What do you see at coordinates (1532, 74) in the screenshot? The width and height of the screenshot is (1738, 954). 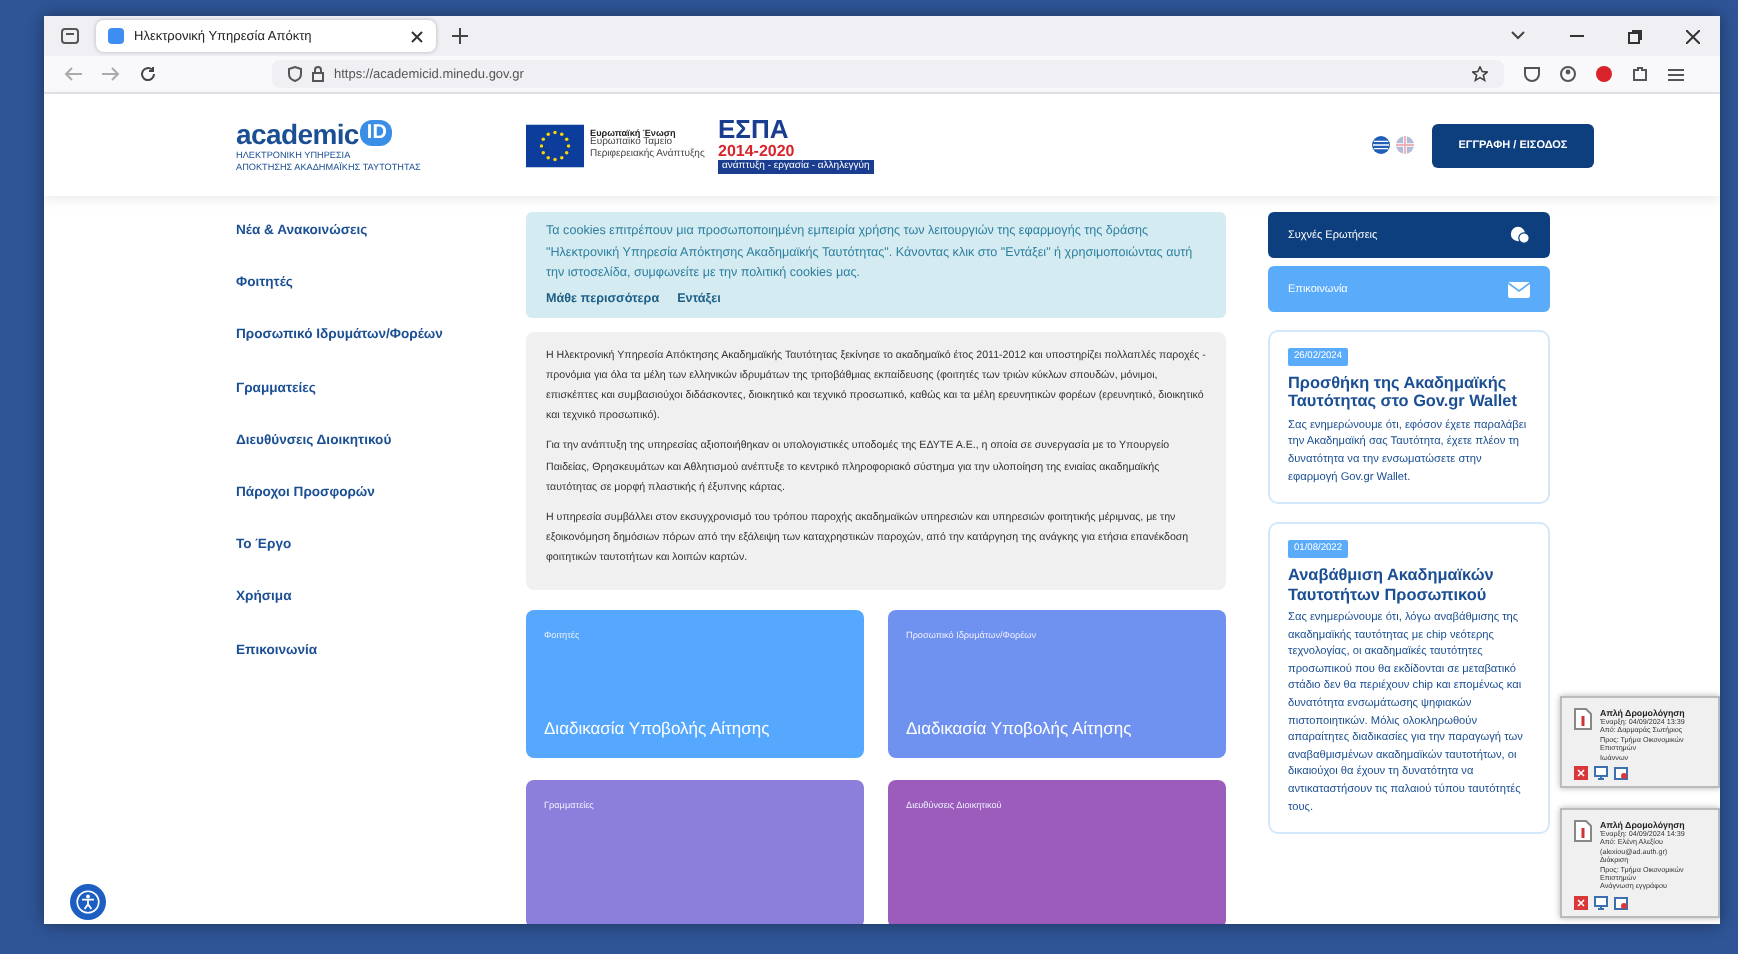 I see `pocket-icon` at bounding box center [1532, 74].